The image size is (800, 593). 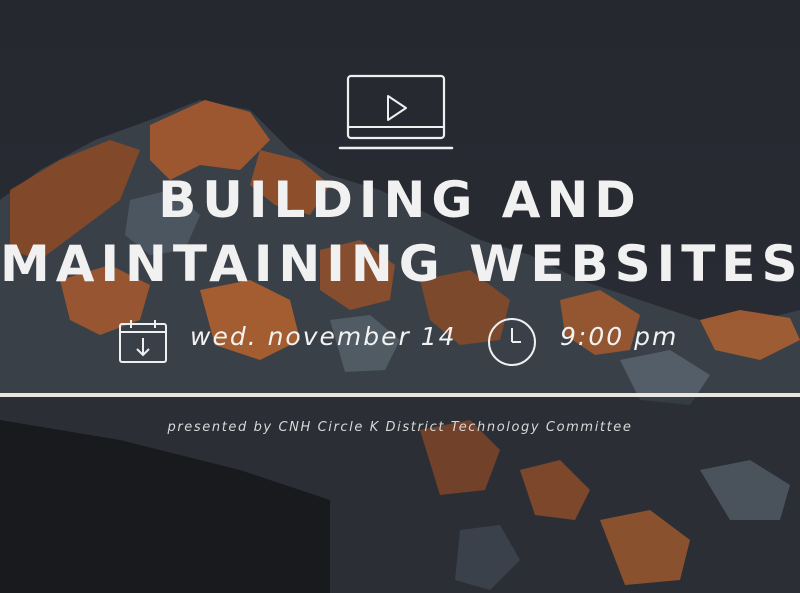 I want to click on title-line-2: MAINTAINING WEBSITES, so click(x=400, y=264).